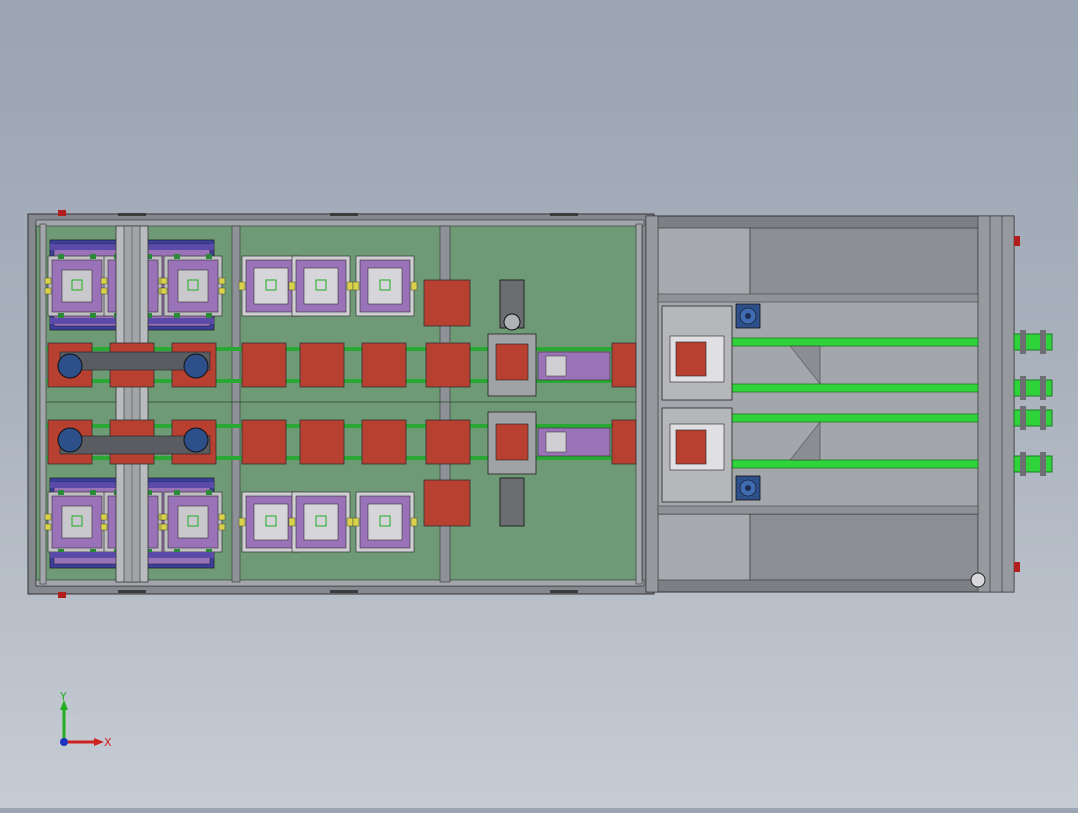  I want to click on axis-triad, so click(82, 723).